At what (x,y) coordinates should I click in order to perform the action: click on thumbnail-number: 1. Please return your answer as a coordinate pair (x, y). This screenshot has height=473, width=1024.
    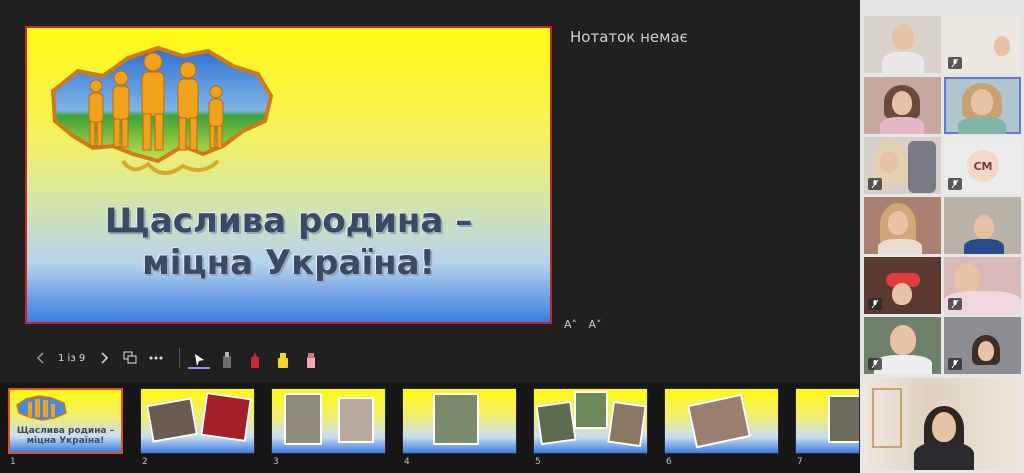
    Looking at the image, I should click on (13, 462).